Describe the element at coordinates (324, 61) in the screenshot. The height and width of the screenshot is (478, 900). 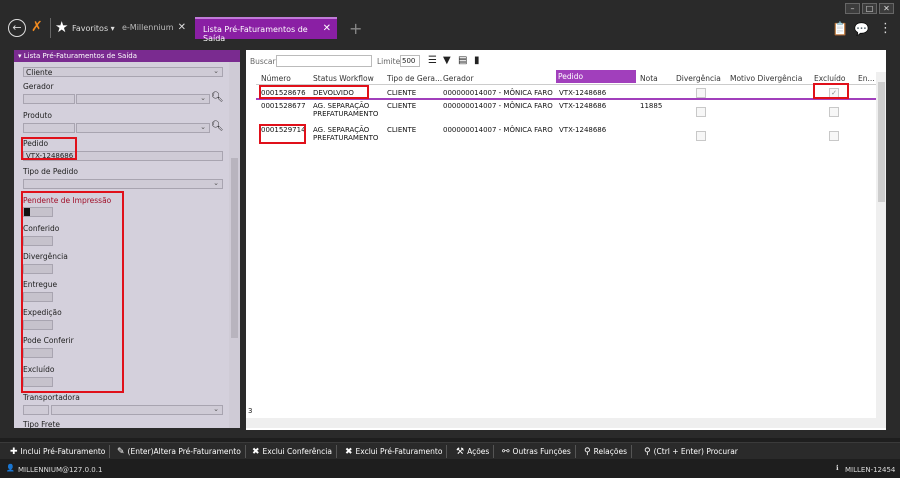
I see `buscar-input` at that location.